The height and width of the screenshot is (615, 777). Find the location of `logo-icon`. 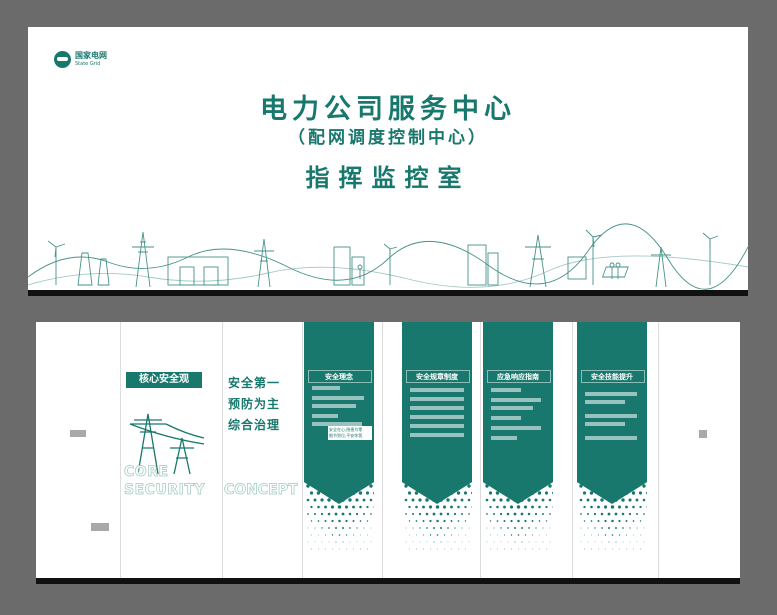

logo-icon is located at coordinates (62, 59).